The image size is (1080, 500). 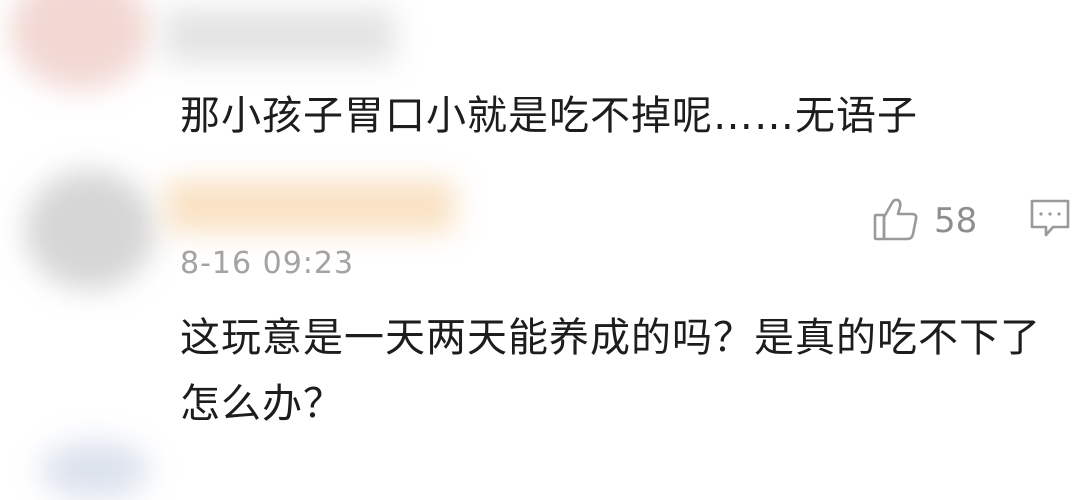 I want to click on like-button: 58, so click(x=924, y=221).